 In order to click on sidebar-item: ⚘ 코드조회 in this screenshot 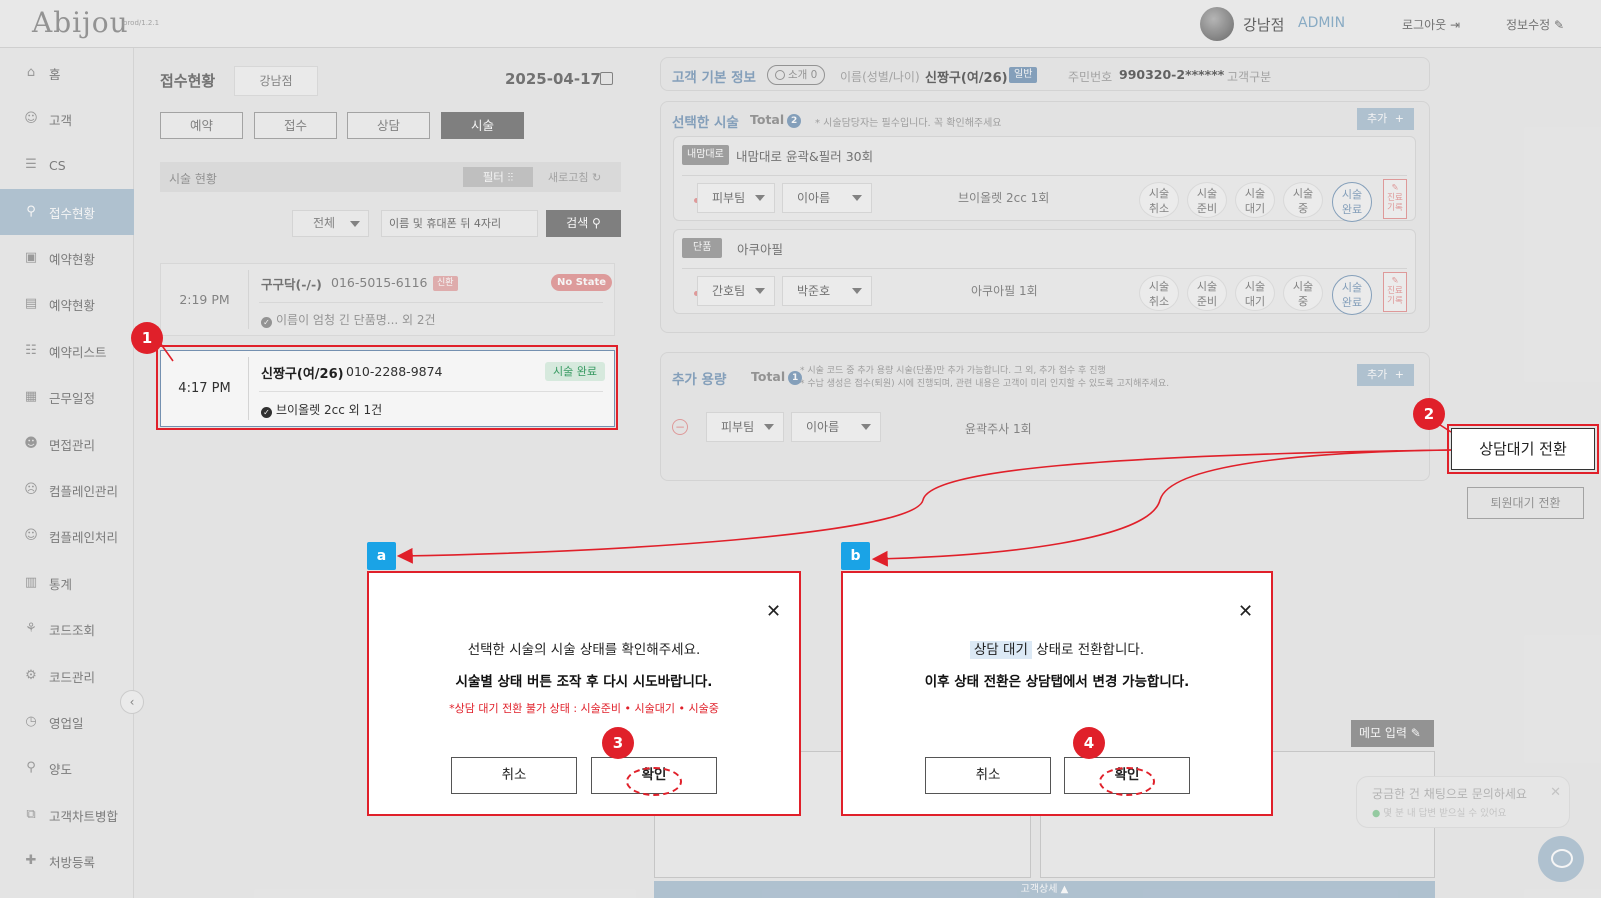, I will do `click(67, 629)`.